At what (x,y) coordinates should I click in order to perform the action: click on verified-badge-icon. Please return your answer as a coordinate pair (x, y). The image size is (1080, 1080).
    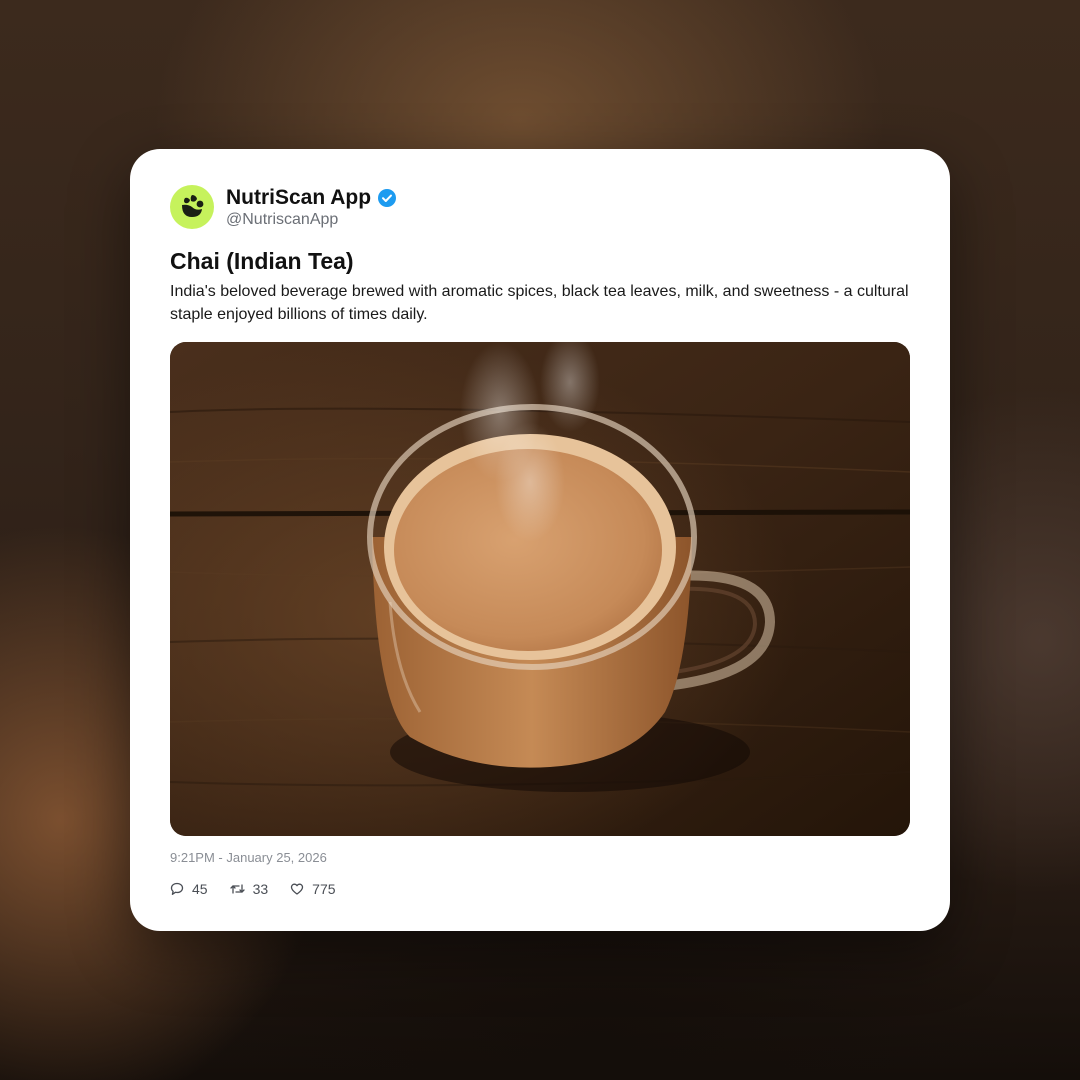
    Looking at the image, I should click on (387, 198).